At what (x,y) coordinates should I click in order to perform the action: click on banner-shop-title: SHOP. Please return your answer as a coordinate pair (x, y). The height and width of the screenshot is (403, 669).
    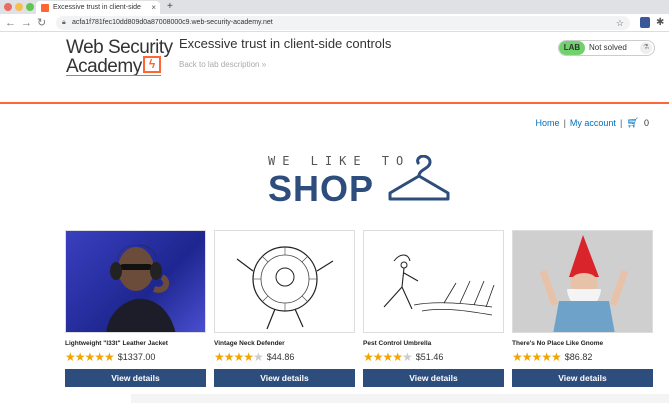
    Looking at the image, I should click on (321, 188).